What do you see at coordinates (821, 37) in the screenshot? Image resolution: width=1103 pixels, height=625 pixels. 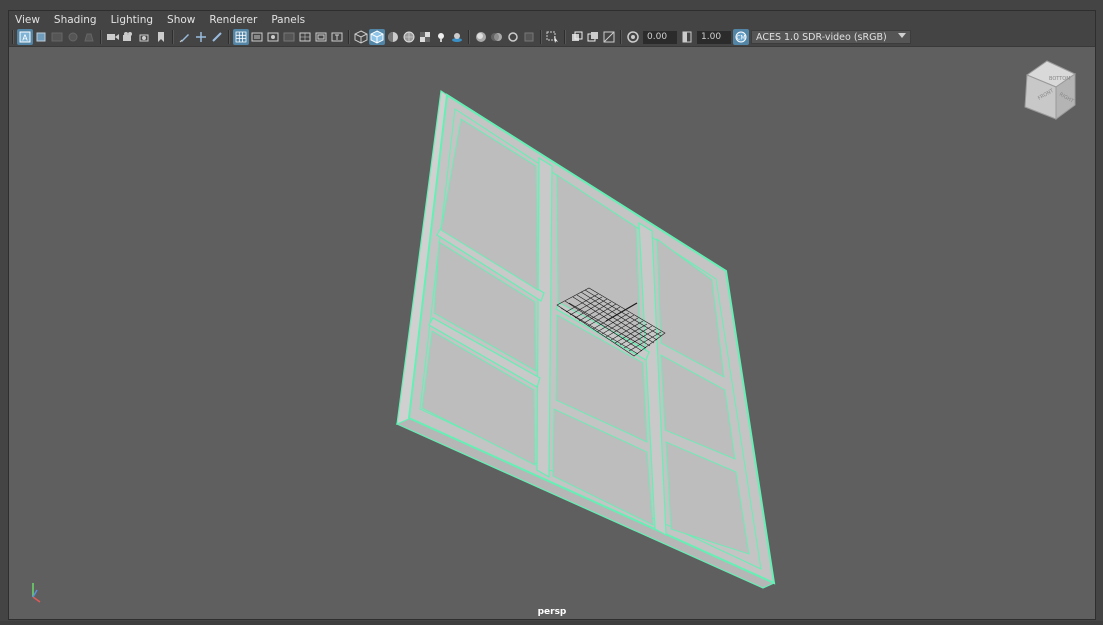 I see `color-space-label: ACES 1.0 SDR-video (sRGB)` at bounding box center [821, 37].